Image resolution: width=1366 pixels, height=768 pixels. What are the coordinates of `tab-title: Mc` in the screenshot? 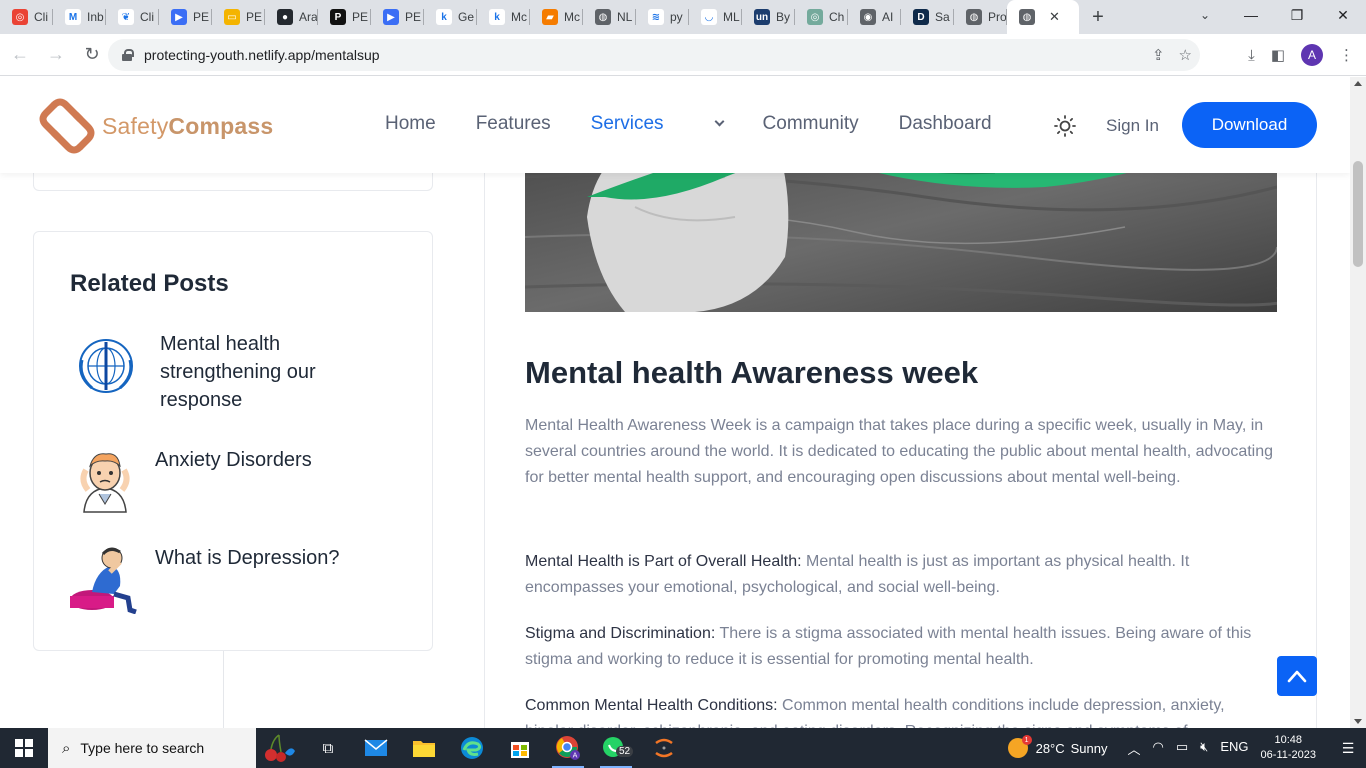 It's located at (519, 17).